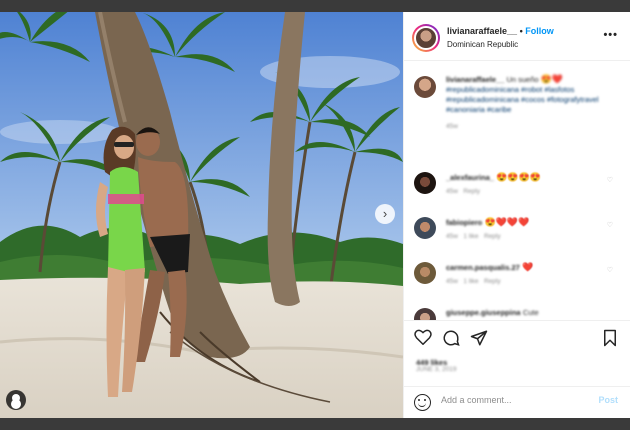 The height and width of the screenshot is (430, 630). What do you see at coordinates (451, 338) in the screenshot?
I see `comment-bubble-icon` at bounding box center [451, 338].